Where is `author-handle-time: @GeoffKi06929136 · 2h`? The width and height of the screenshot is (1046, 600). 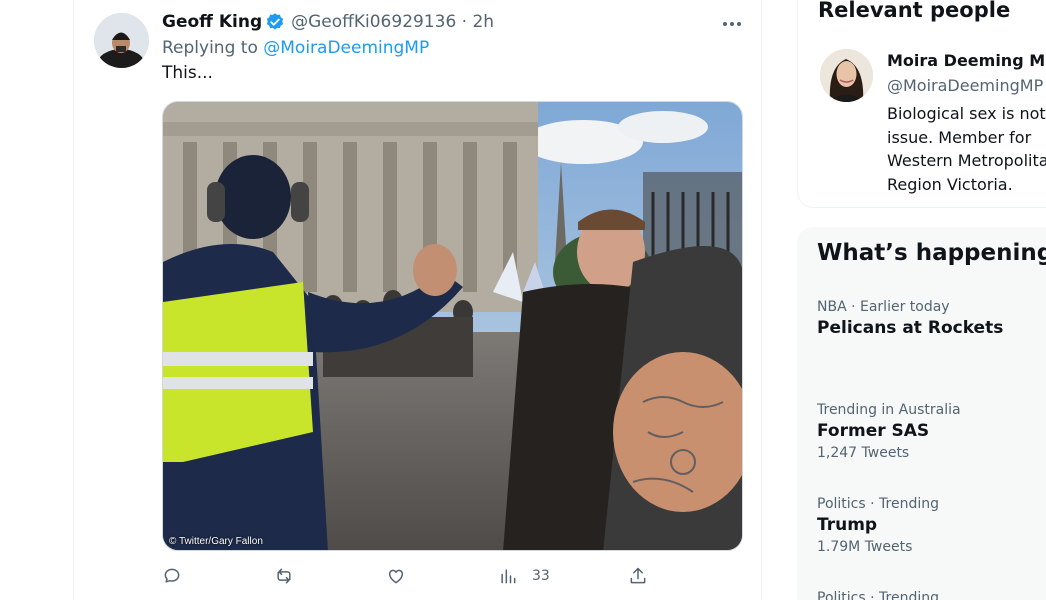 author-handle-time: @GeoffKi06929136 · 2h is located at coordinates (392, 22).